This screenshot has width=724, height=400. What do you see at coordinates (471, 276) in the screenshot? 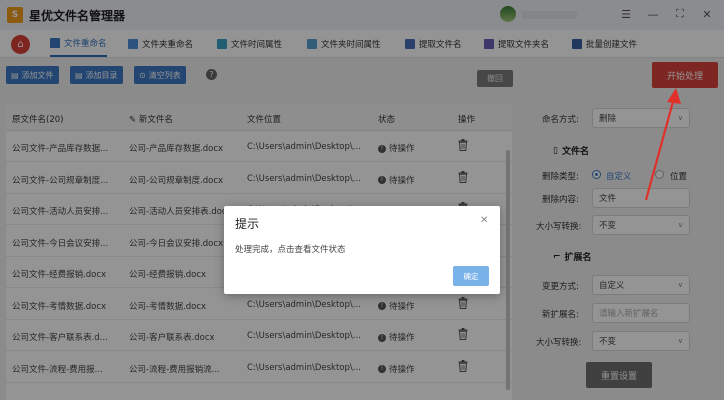
I see `ok-button: 确定` at bounding box center [471, 276].